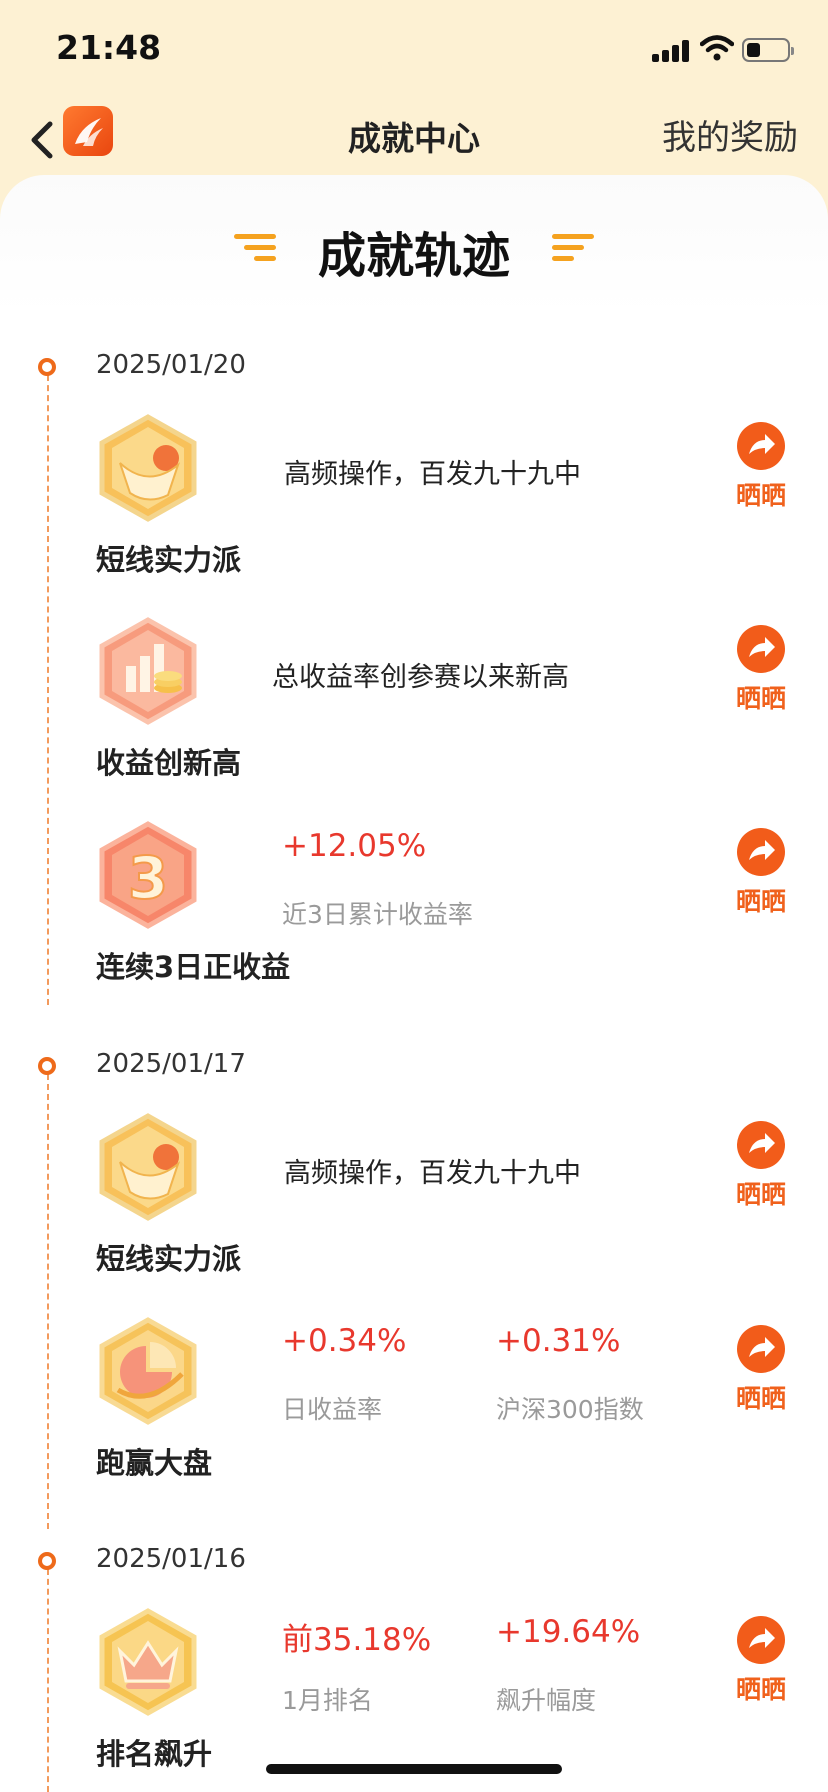  I want to click on cellular-signal-icon, so click(672, 50).